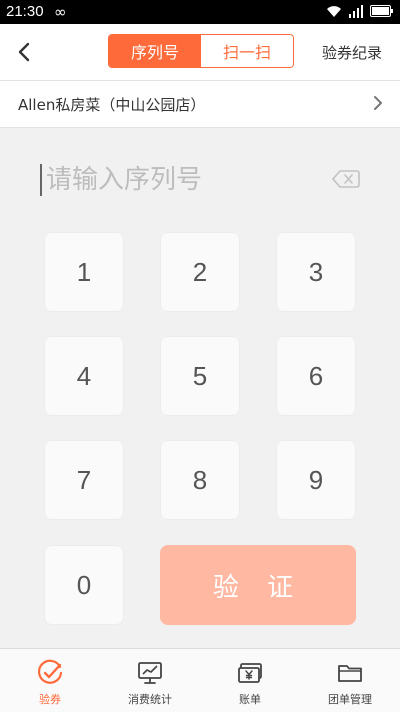  I want to click on bill-yen-icon, so click(250, 673).